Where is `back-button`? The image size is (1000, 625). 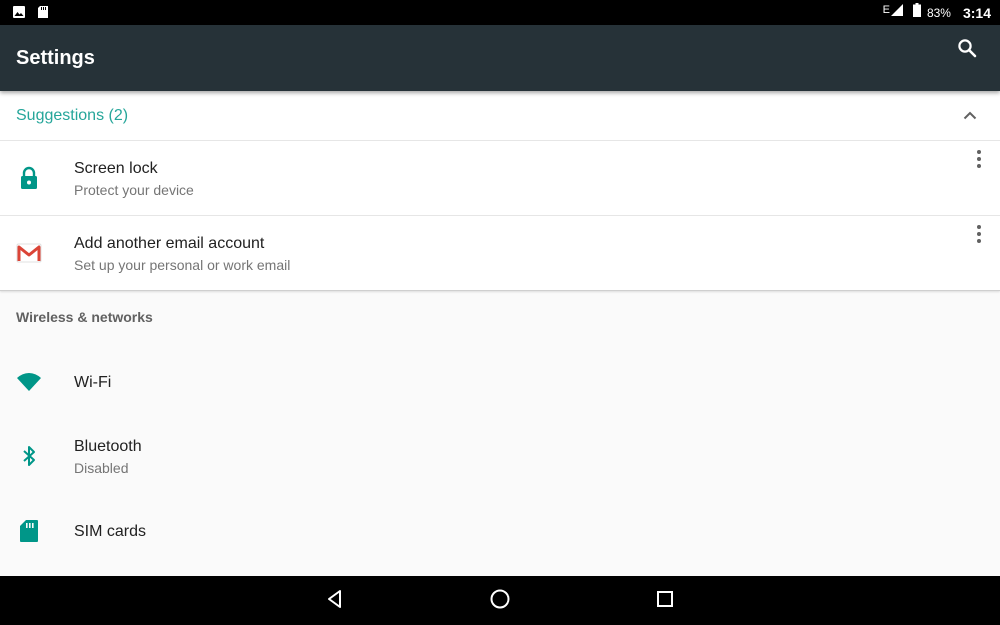 back-button is located at coordinates (335, 601).